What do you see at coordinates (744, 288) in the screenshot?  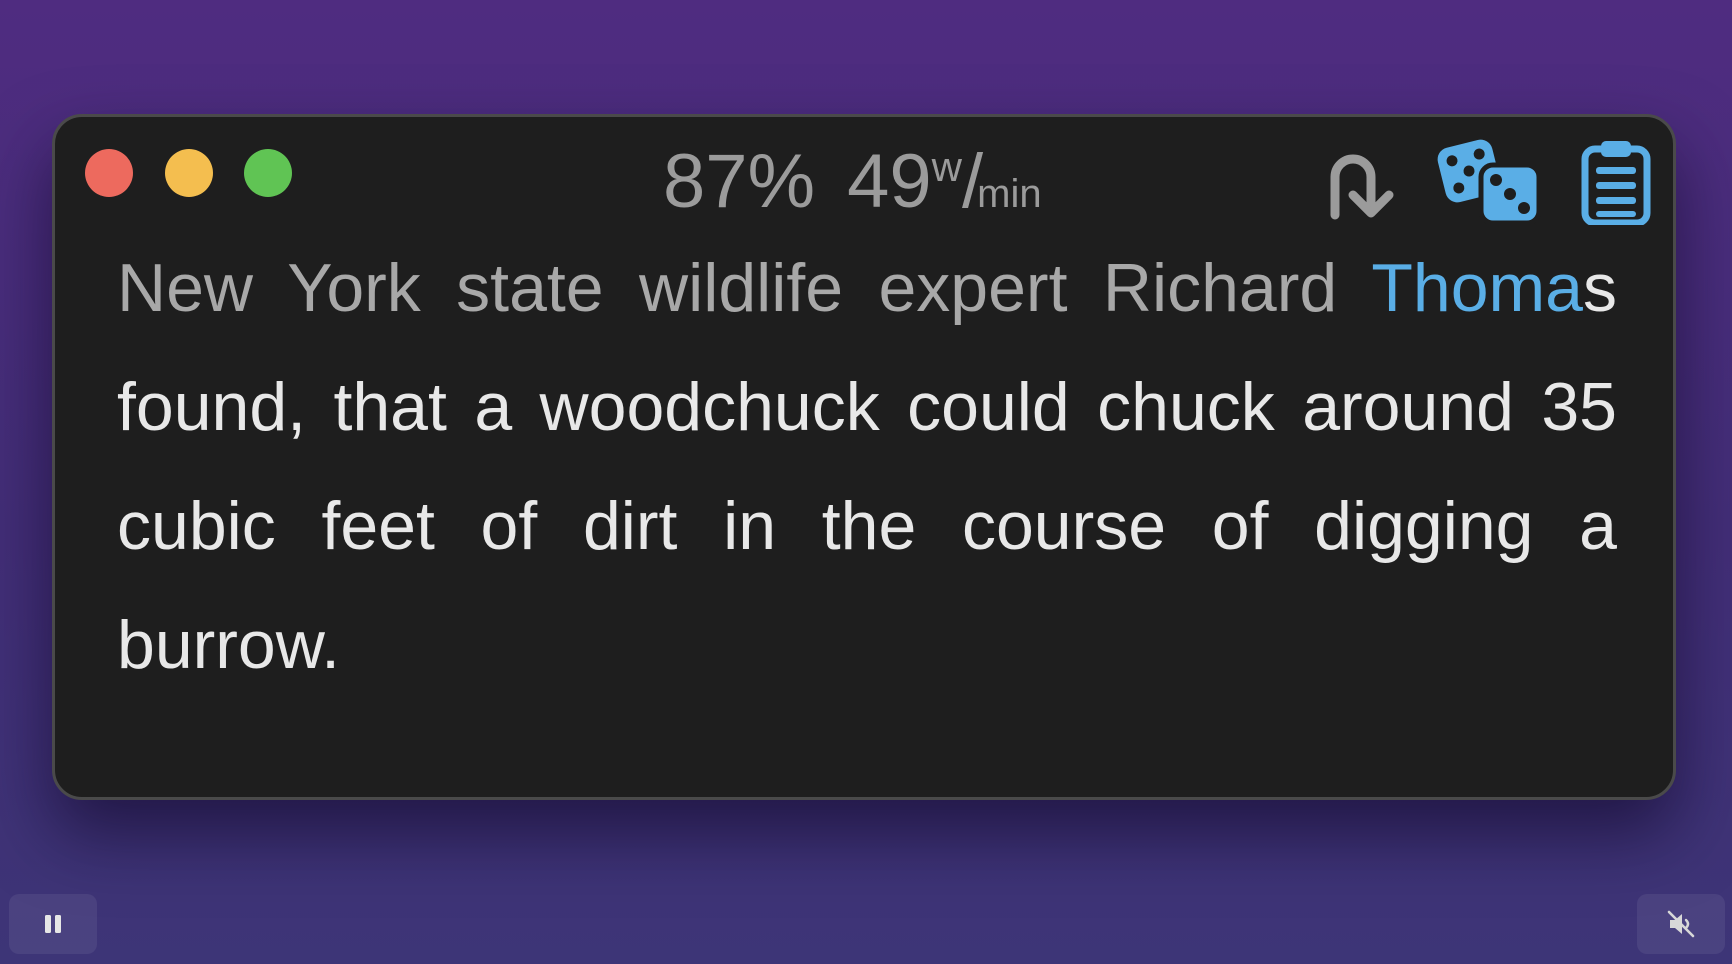 I see `read-text: New York state wildlife expert Richard` at bounding box center [744, 288].